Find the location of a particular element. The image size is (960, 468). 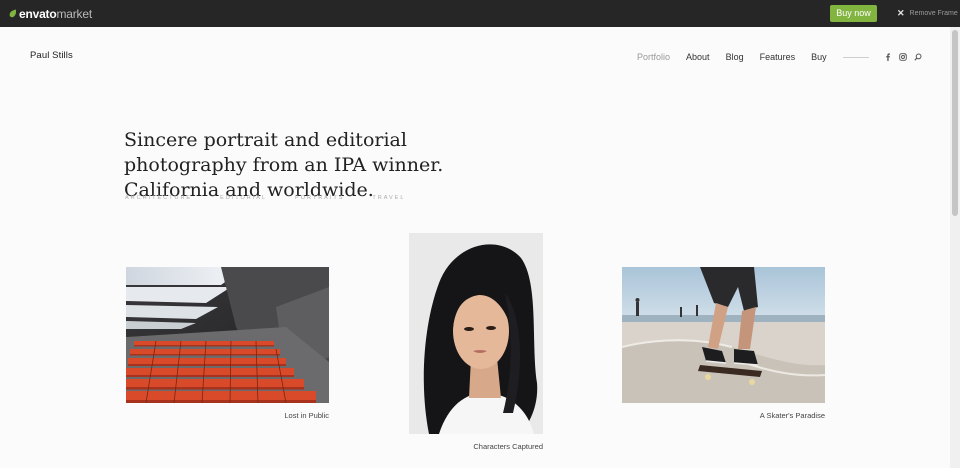

filter-travel: Travel is located at coordinates (388, 199).